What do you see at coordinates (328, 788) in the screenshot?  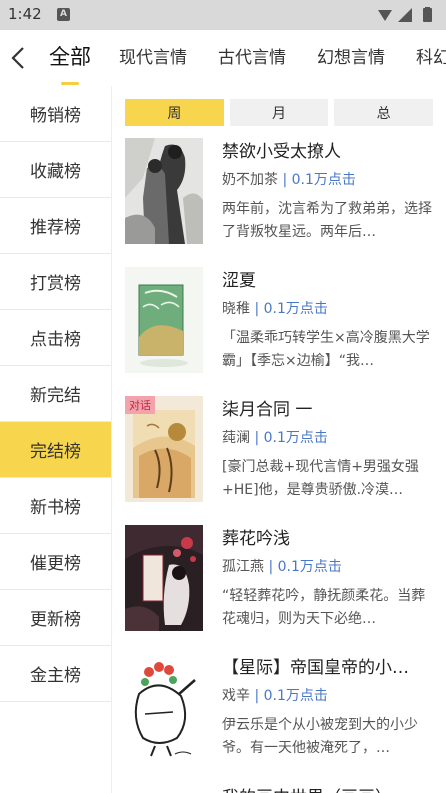 I see `book-title: 我的画中世界（画画）` at bounding box center [328, 788].